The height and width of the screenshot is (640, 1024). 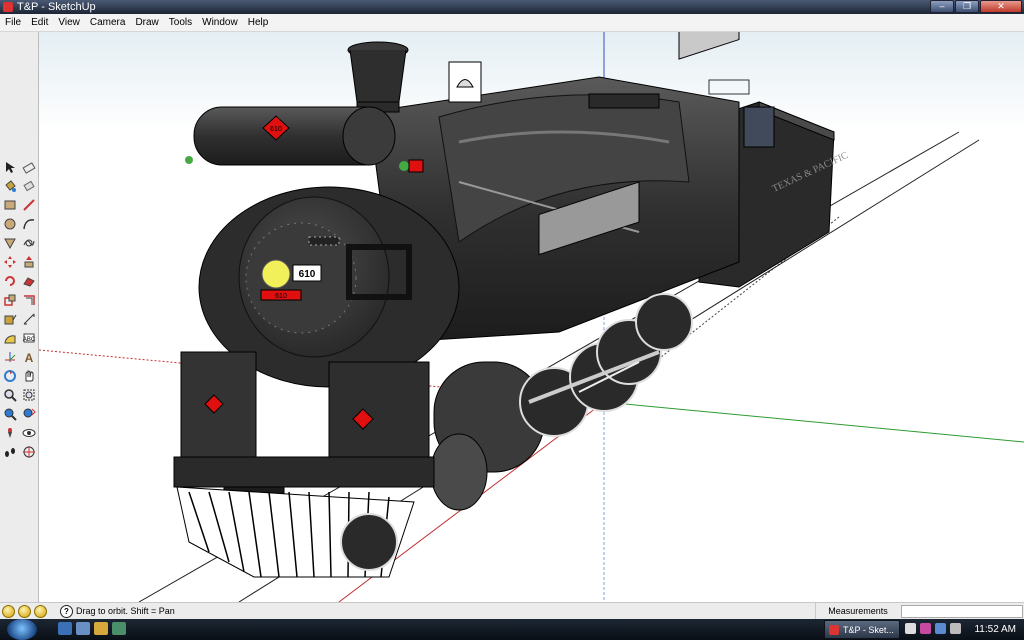 What do you see at coordinates (69, 22) in the screenshot?
I see `menu-view: View` at bounding box center [69, 22].